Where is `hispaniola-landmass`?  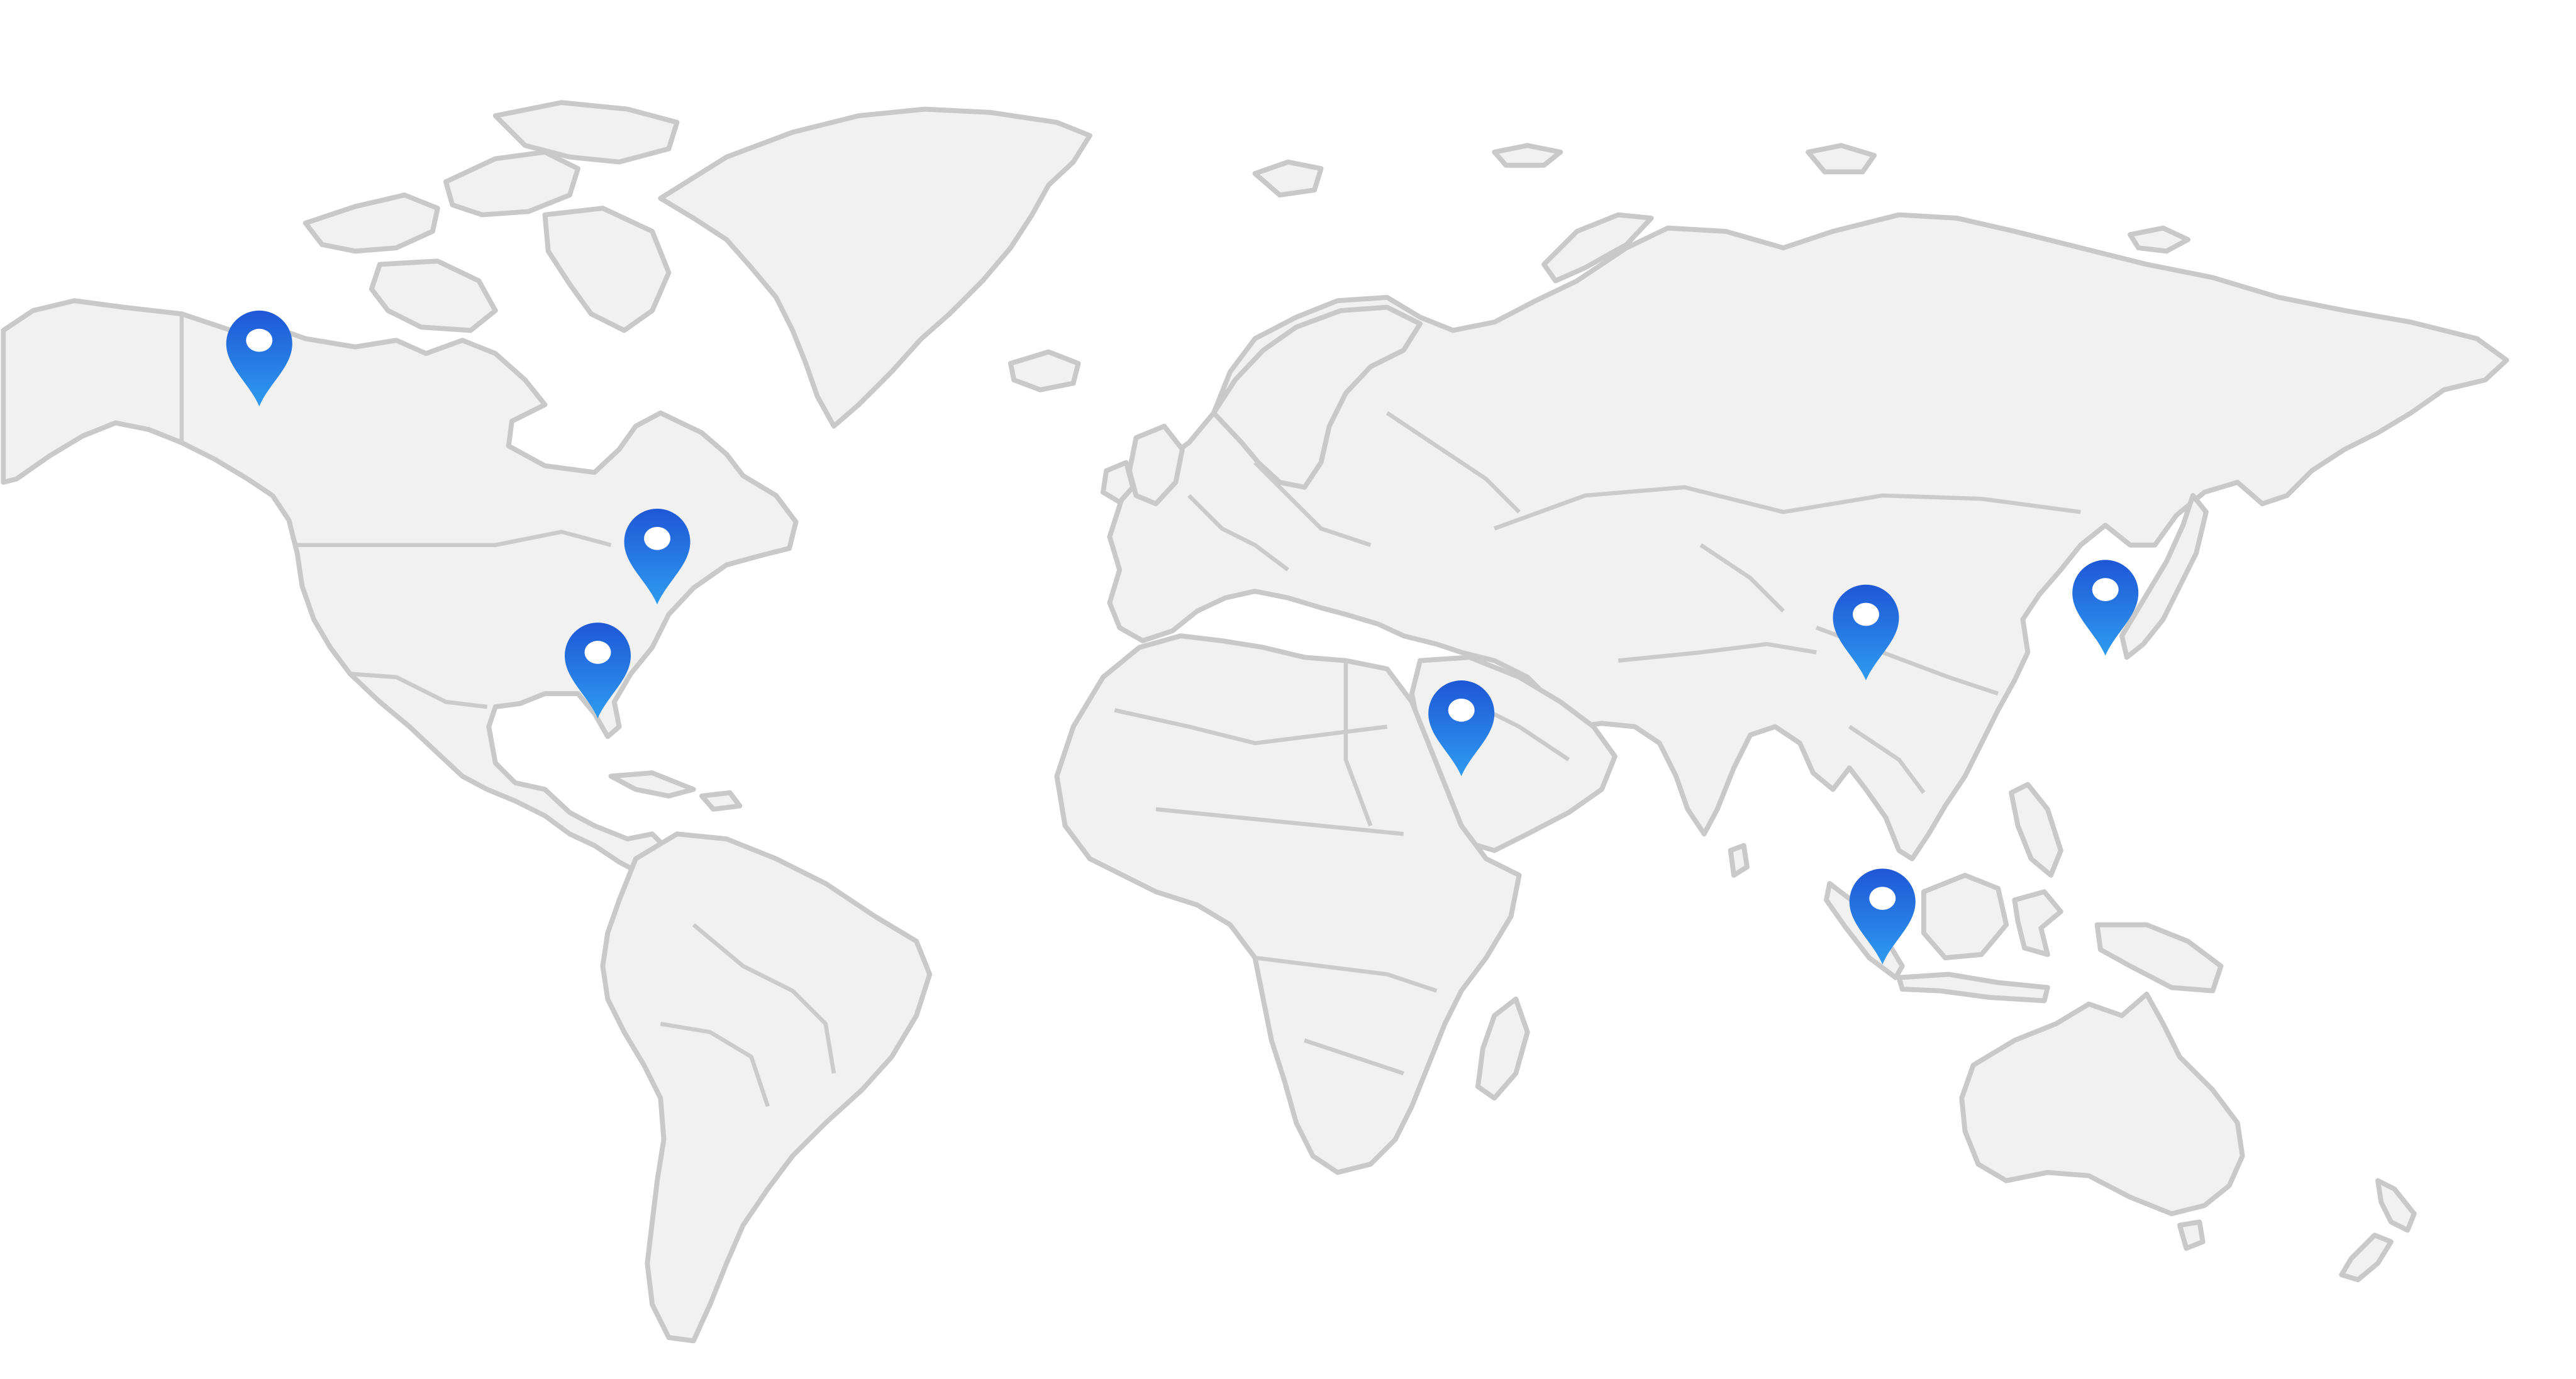
hispaniola-landmass is located at coordinates (721, 801).